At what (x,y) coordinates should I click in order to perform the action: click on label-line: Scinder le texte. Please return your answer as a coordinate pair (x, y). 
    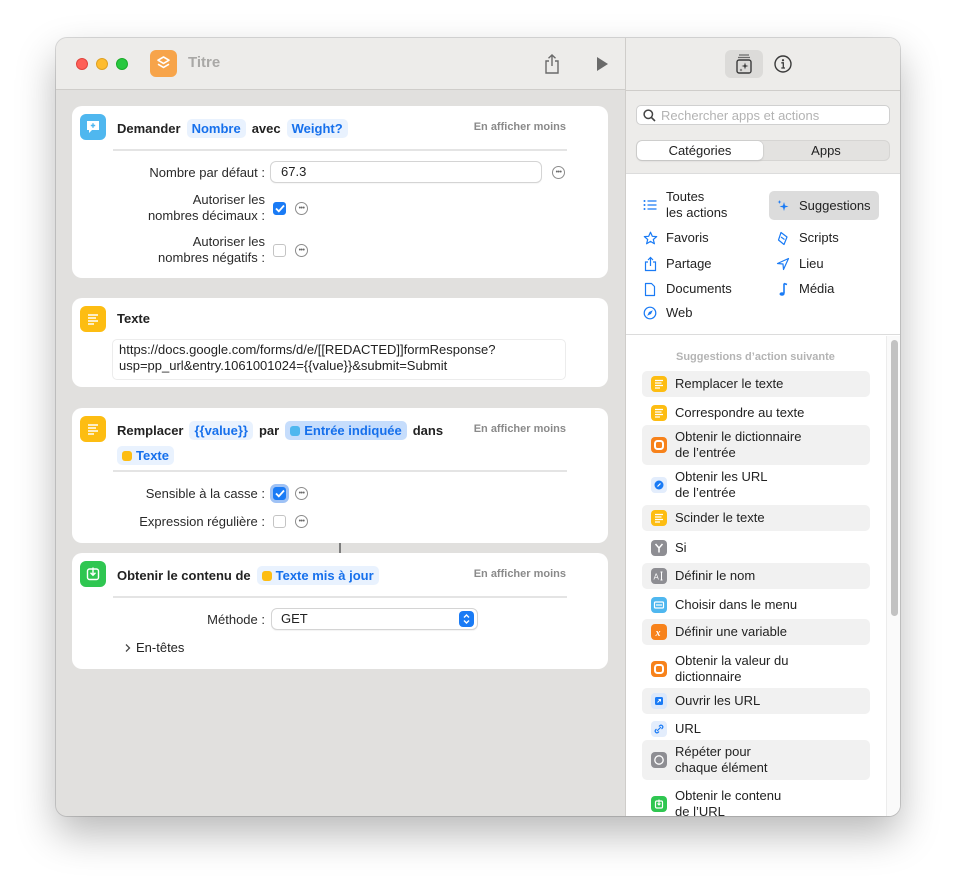
    Looking at the image, I should click on (720, 517).